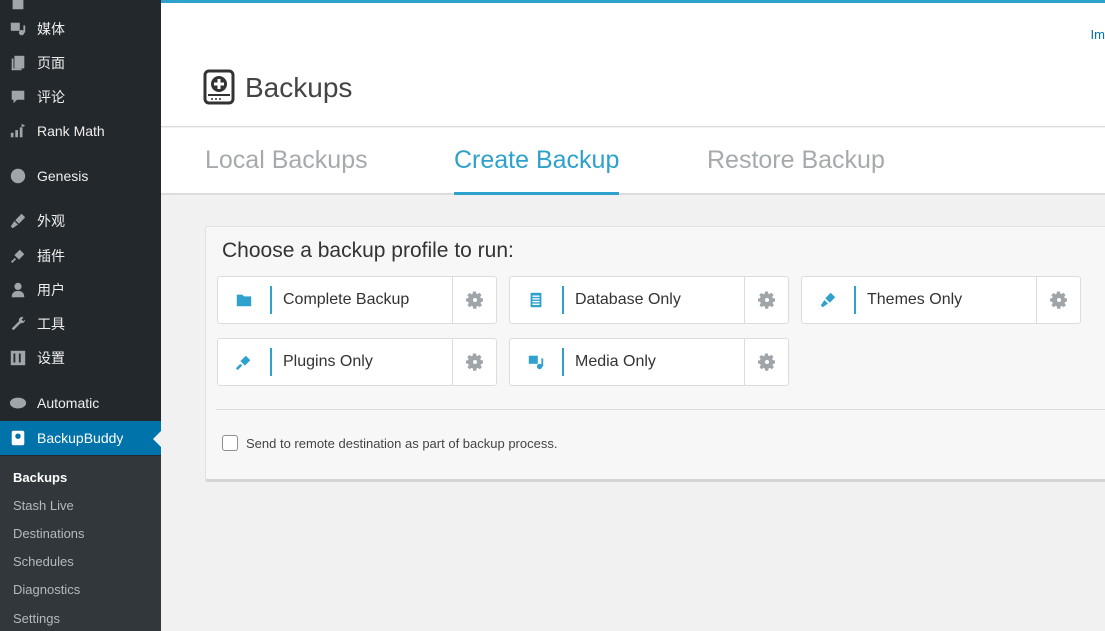  What do you see at coordinates (43, 505) in the screenshot?
I see `submenu-stash-live: Stash Live` at bounding box center [43, 505].